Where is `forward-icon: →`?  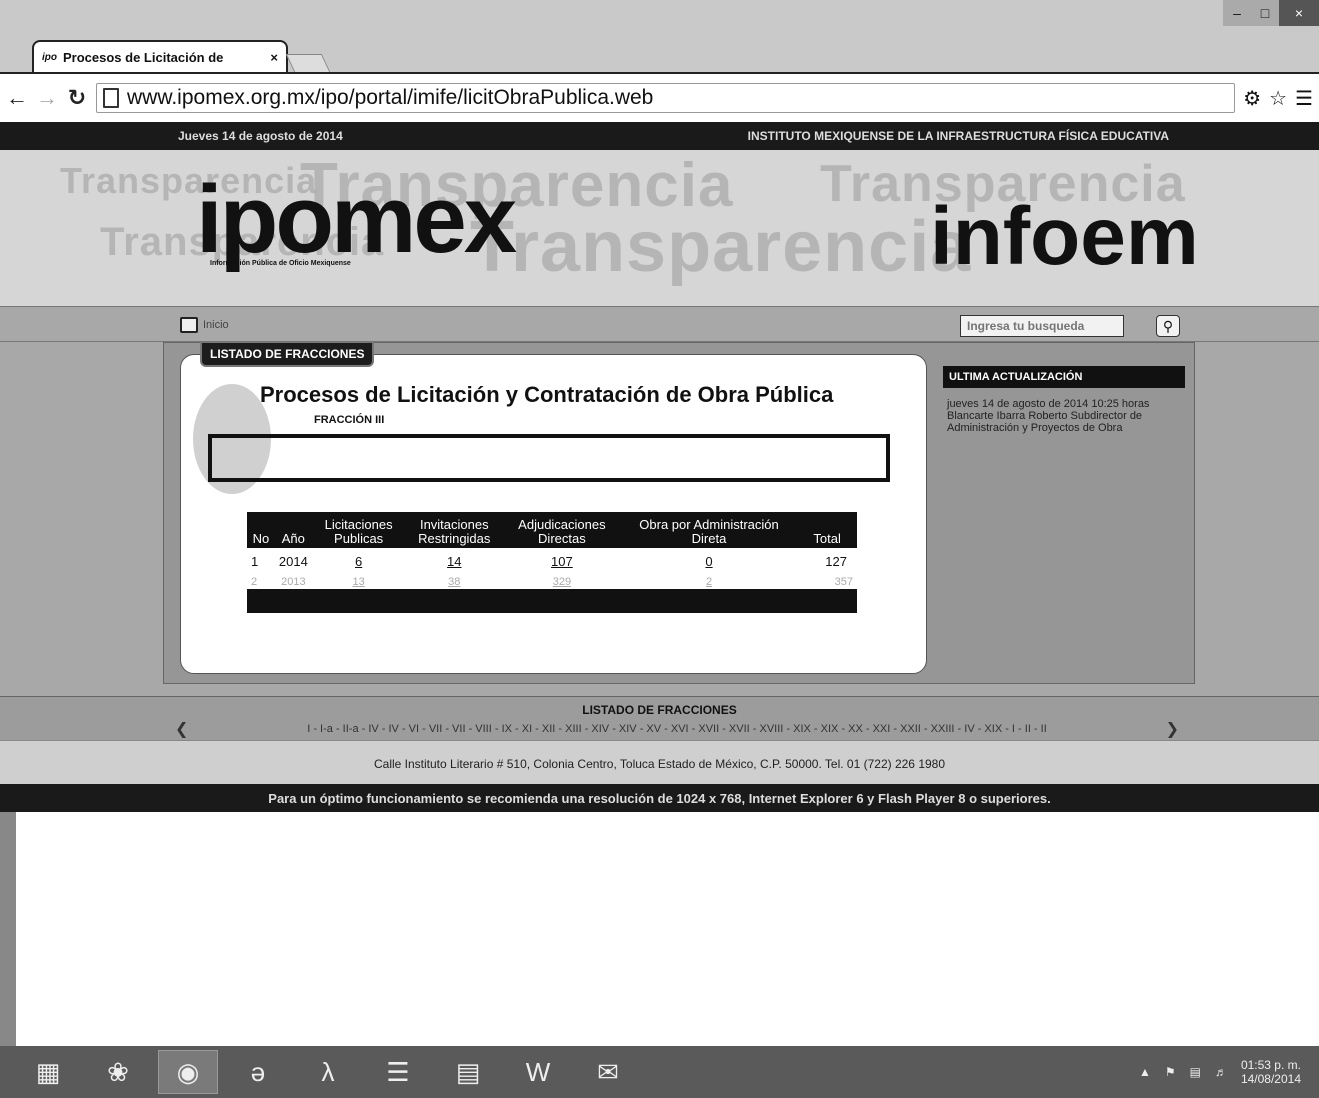
forward-icon: → is located at coordinates (47, 98).